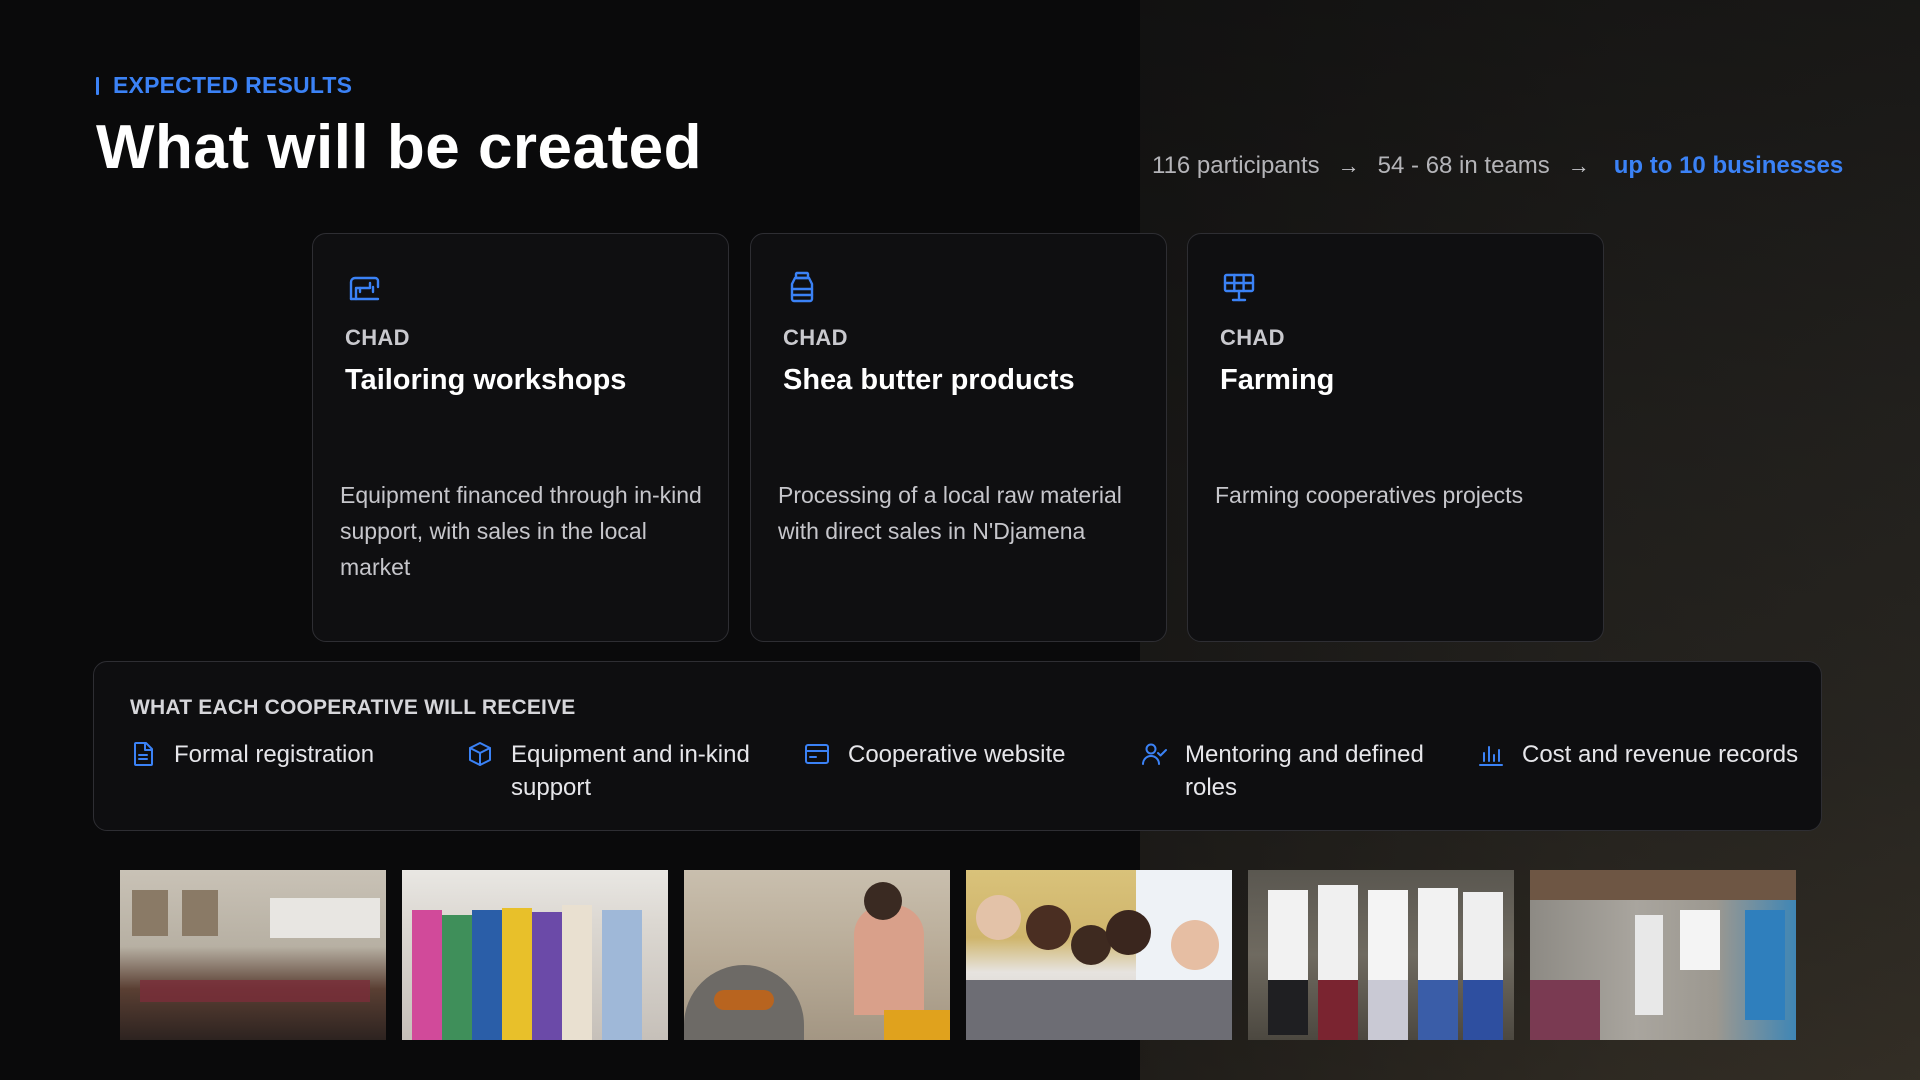 The width and height of the screenshot is (1920, 1080). What do you see at coordinates (364, 288) in the screenshot?
I see `sewing-machine-icon` at bounding box center [364, 288].